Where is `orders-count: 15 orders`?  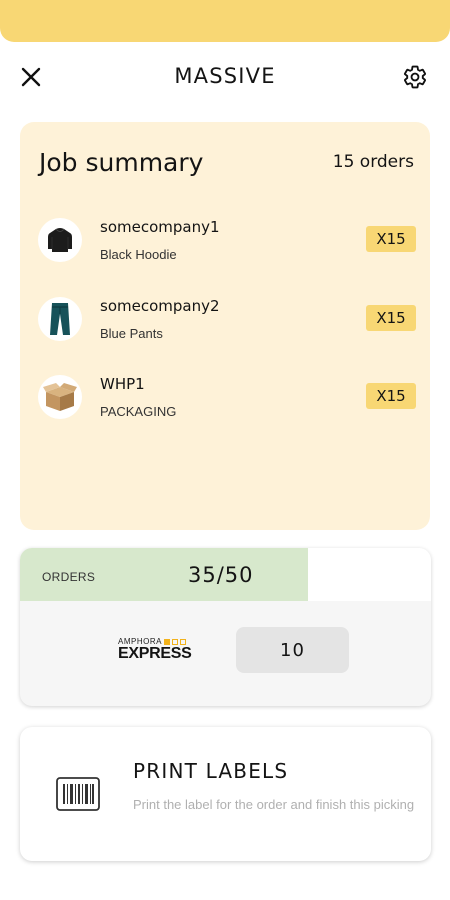 orders-count: 15 orders is located at coordinates (373, 162).